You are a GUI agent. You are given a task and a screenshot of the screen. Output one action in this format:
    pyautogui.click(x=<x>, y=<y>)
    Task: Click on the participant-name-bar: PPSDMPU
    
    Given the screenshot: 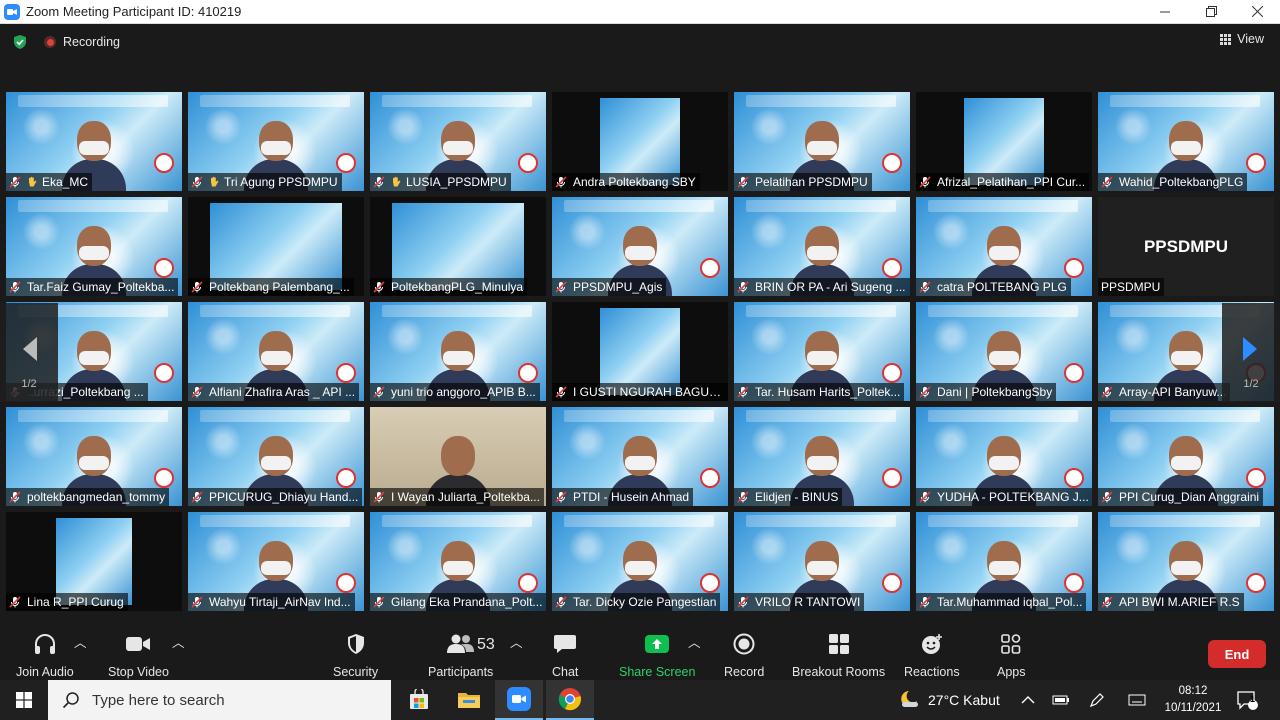 What is the action you would take?
    pyautogui.click(x=1131, y=287)
    